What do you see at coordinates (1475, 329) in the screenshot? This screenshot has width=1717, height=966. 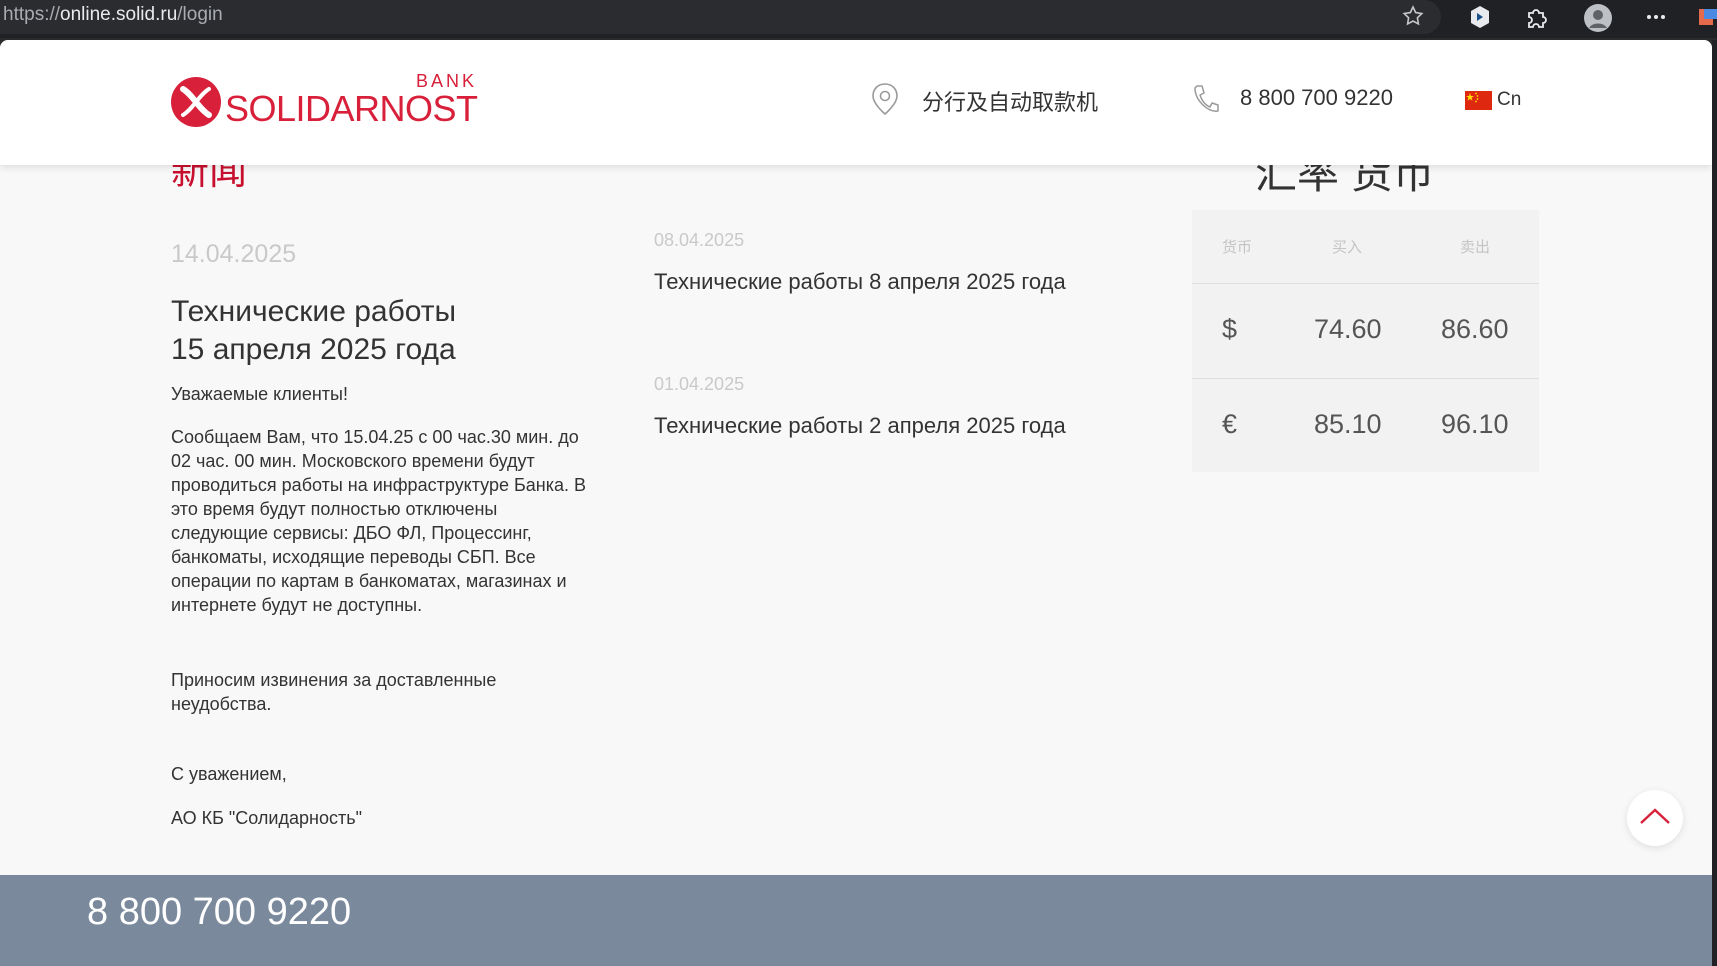 I see `sell-rate: 86.60` at bounding box center [1475, 329].